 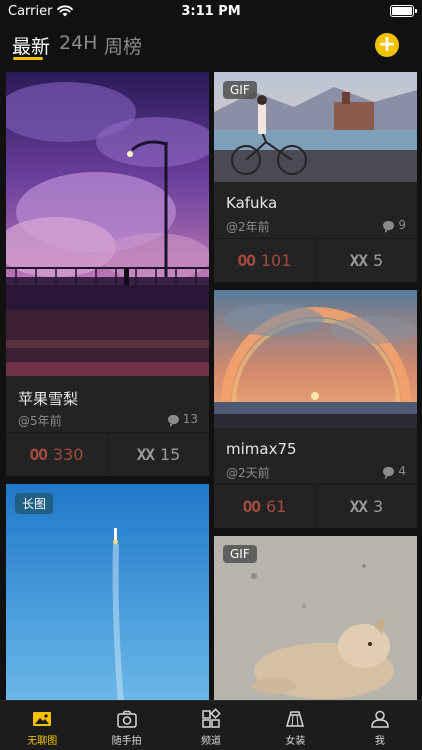 I want to click on comment-count: 9, so click(x=394, y=225).